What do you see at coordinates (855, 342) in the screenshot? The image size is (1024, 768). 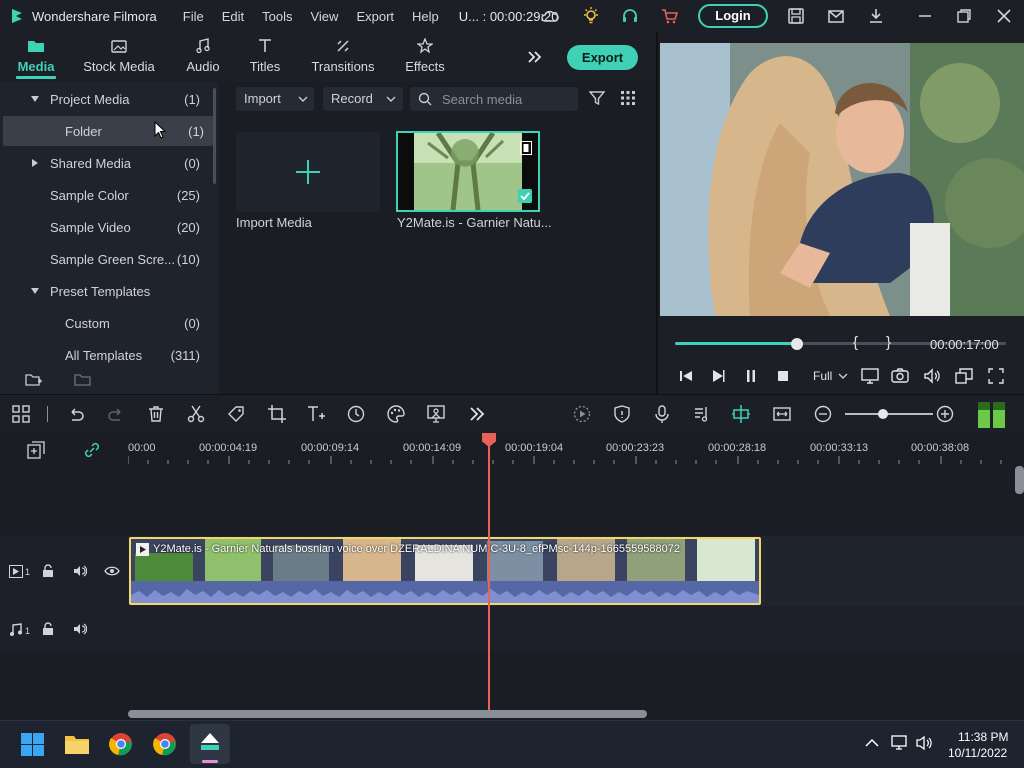 I see `mark-in-button: {` at bounding box center [855, 342].